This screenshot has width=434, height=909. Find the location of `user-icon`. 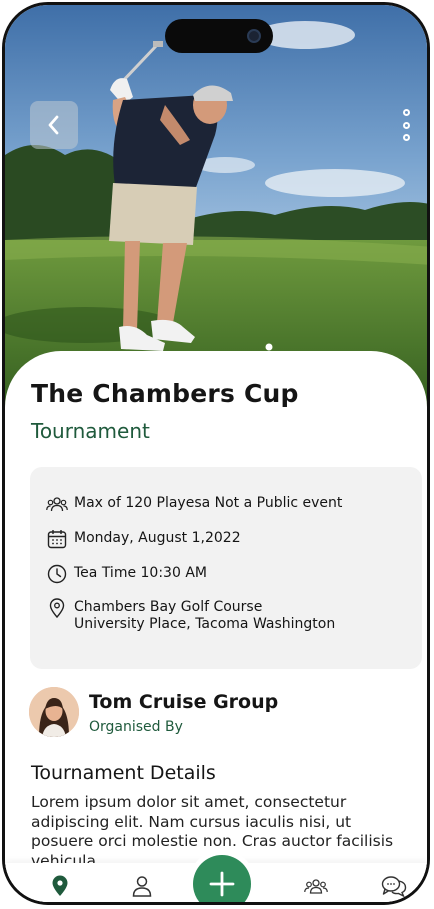

user-icon is located at coordinates (142, 886).